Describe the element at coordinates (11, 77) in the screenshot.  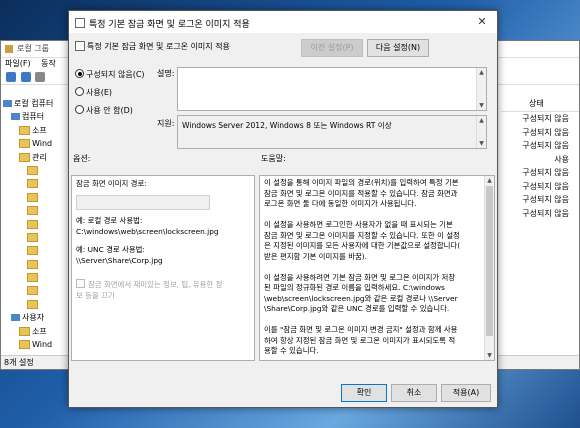
I see `back-arrow-icon` at that location.